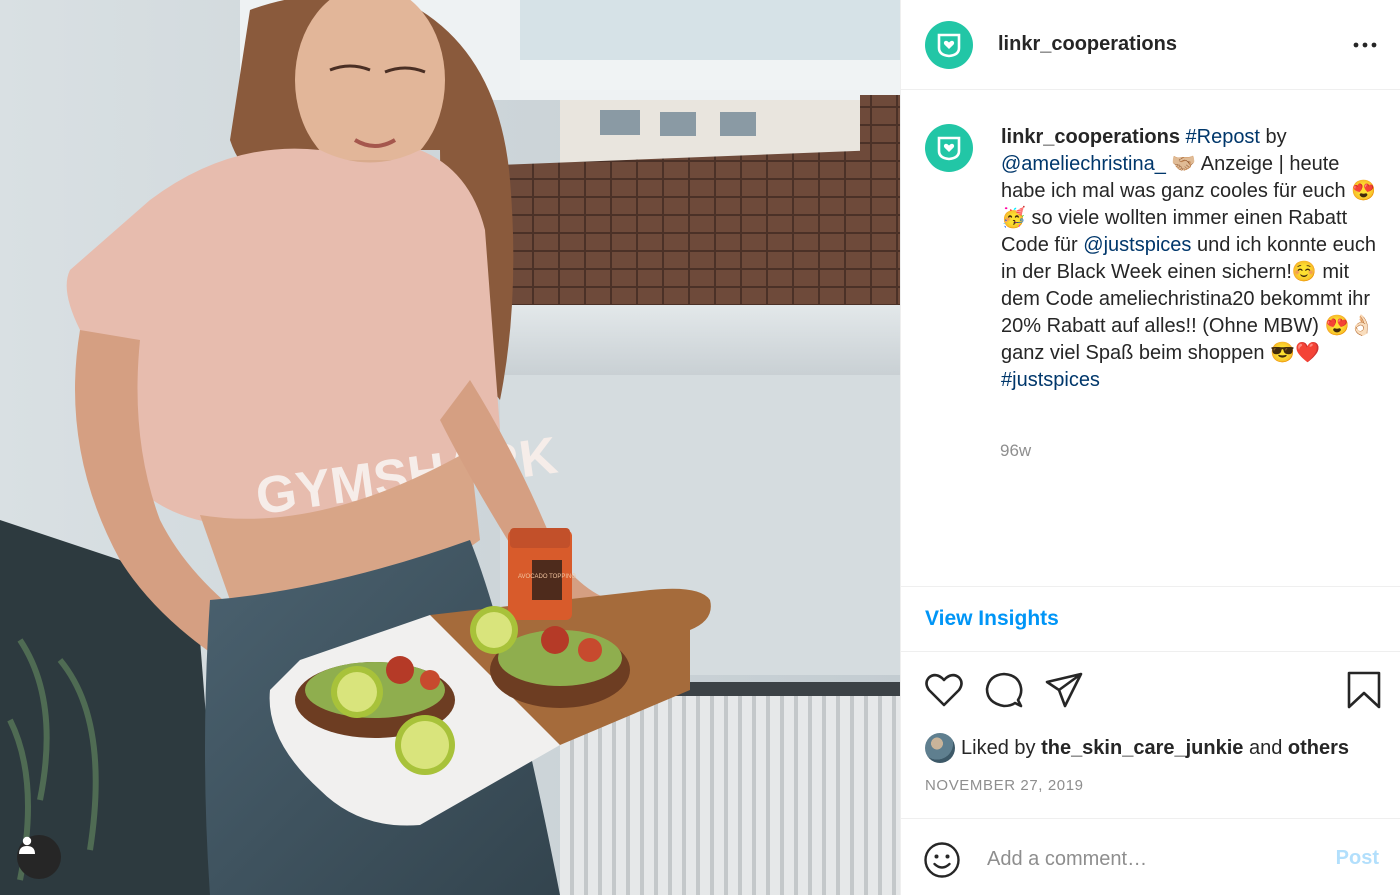 The width and height of the screenshot is (1400, 895). Describe the element at coordinates (547, 577) in the screenshot. I see `jar-label: AVOCADO TOPPING` at that location.